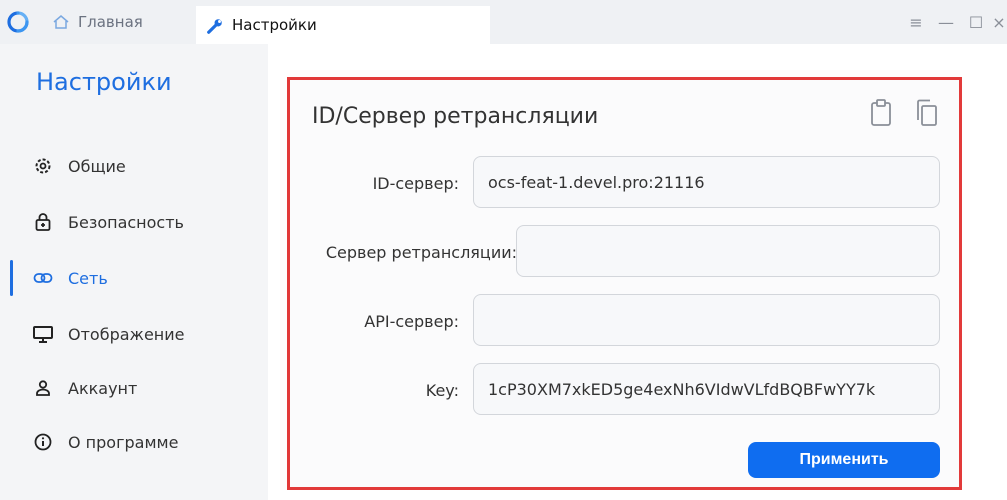 This screenshot has width=1007, height=500. Describe the element at coordinates (126, 334) in the screenshot. I see `sidebar-item-label: Отображение` at that location.